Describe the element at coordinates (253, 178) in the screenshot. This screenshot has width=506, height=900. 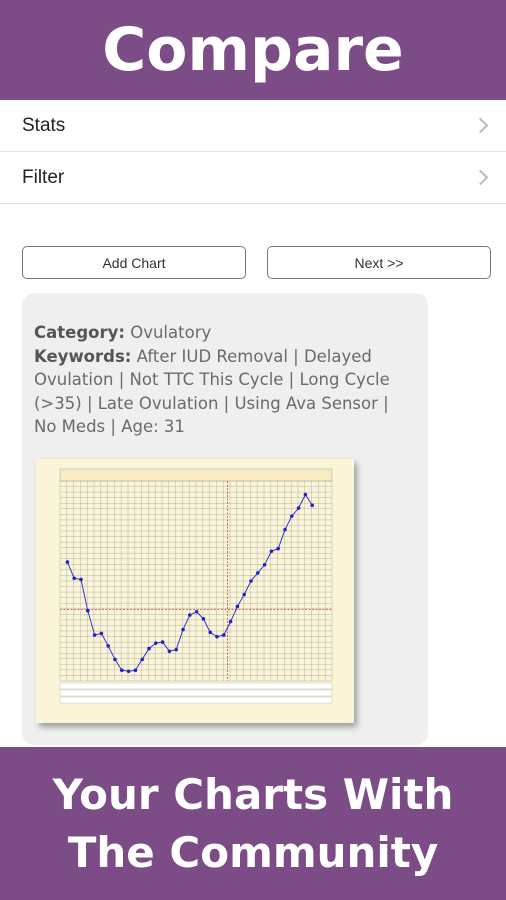
I see `menu-item-filter: Filter` at that location.